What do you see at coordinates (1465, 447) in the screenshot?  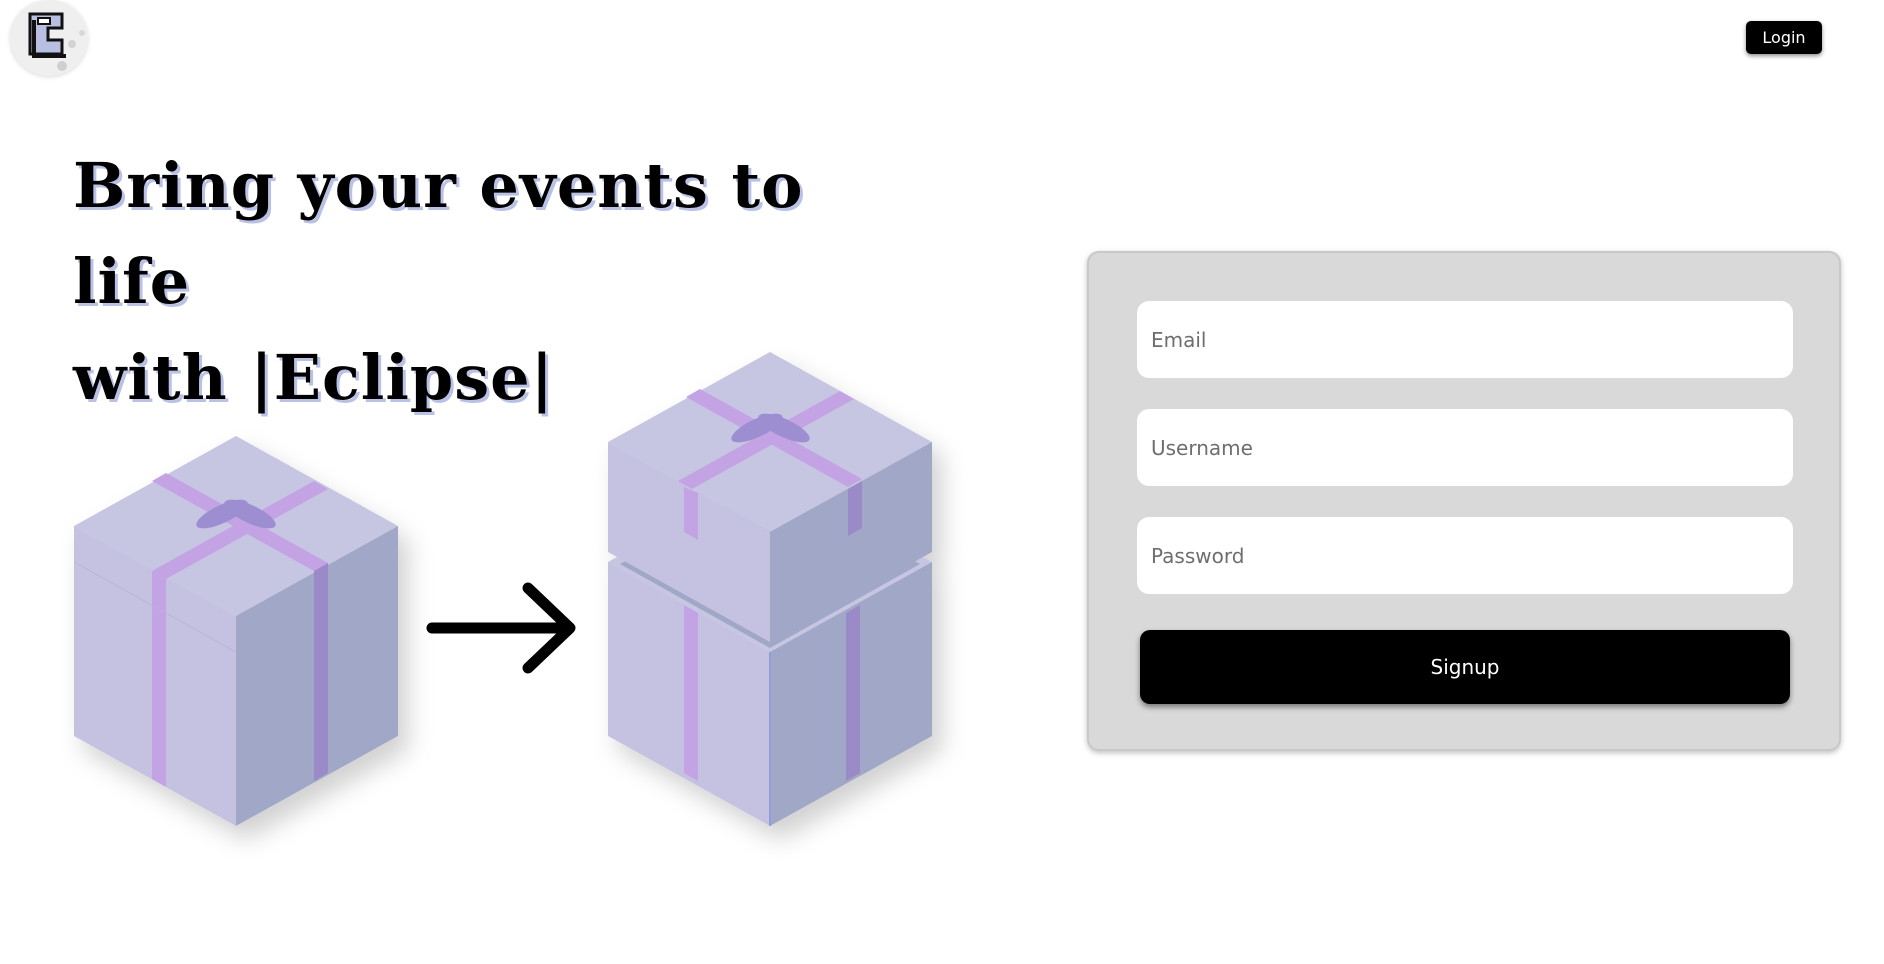 I see `username-field` at bounding box center [1465, 447].